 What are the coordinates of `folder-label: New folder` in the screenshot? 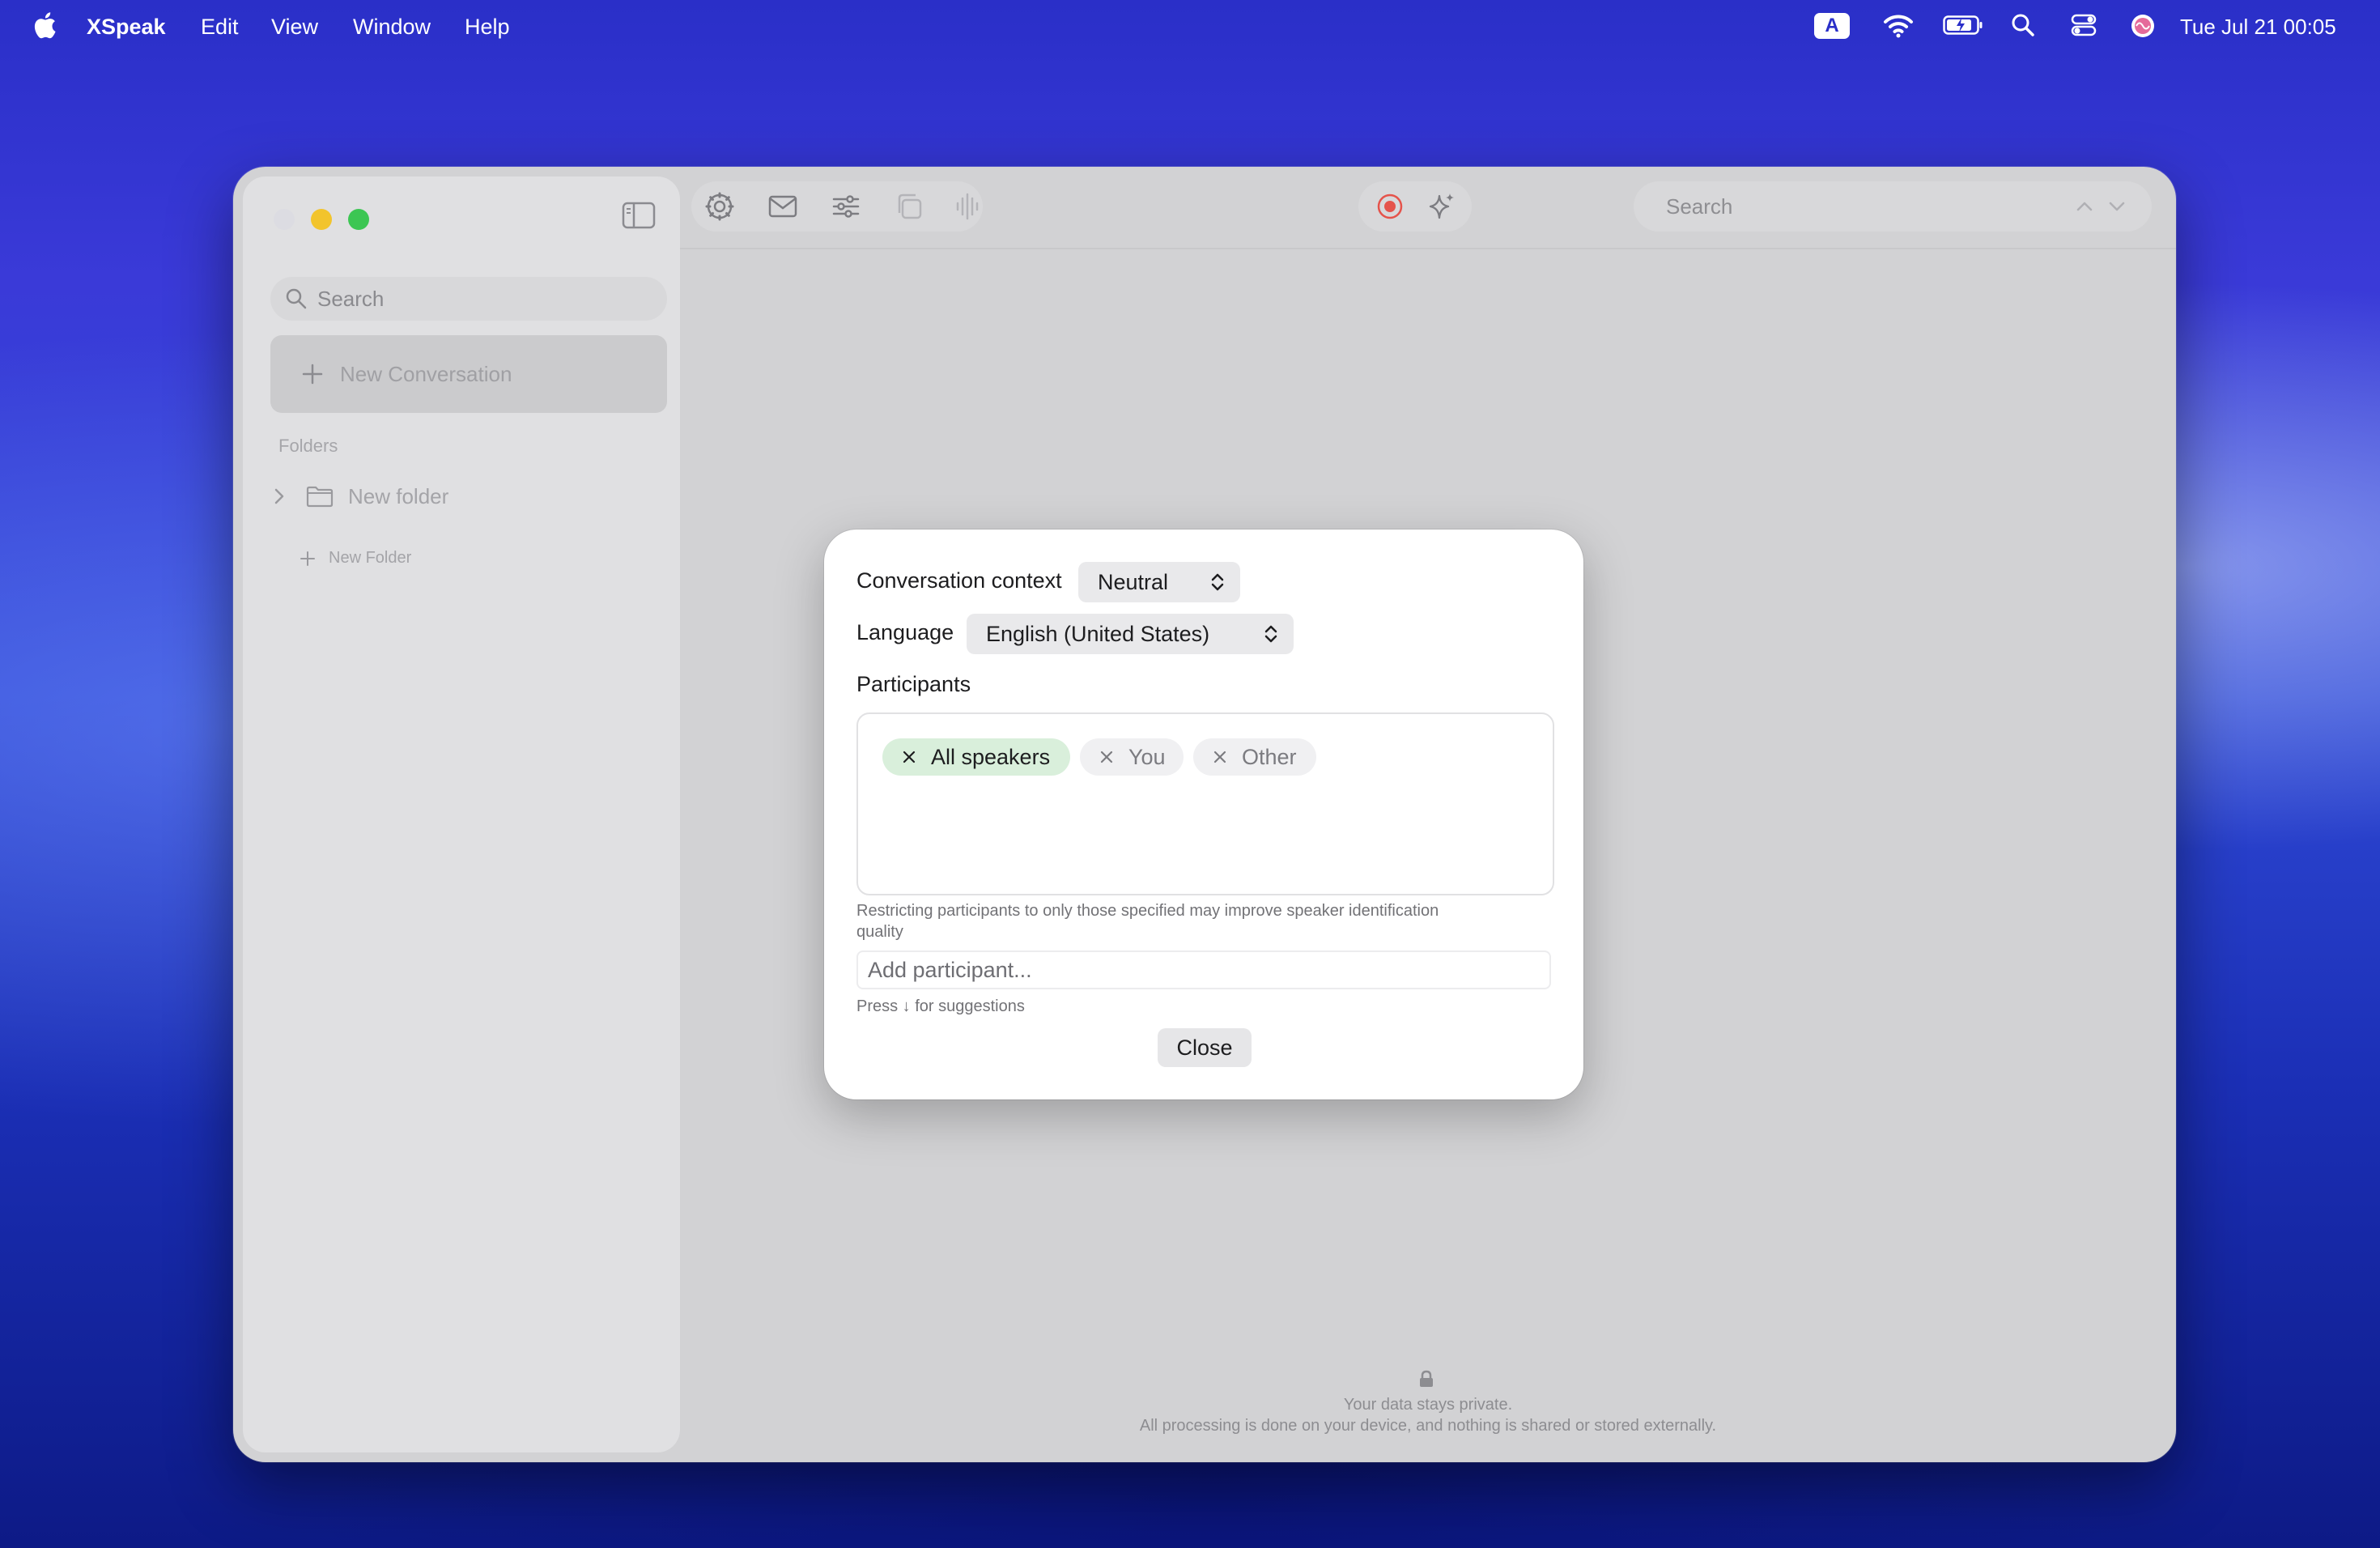 It's located at (399, 495).